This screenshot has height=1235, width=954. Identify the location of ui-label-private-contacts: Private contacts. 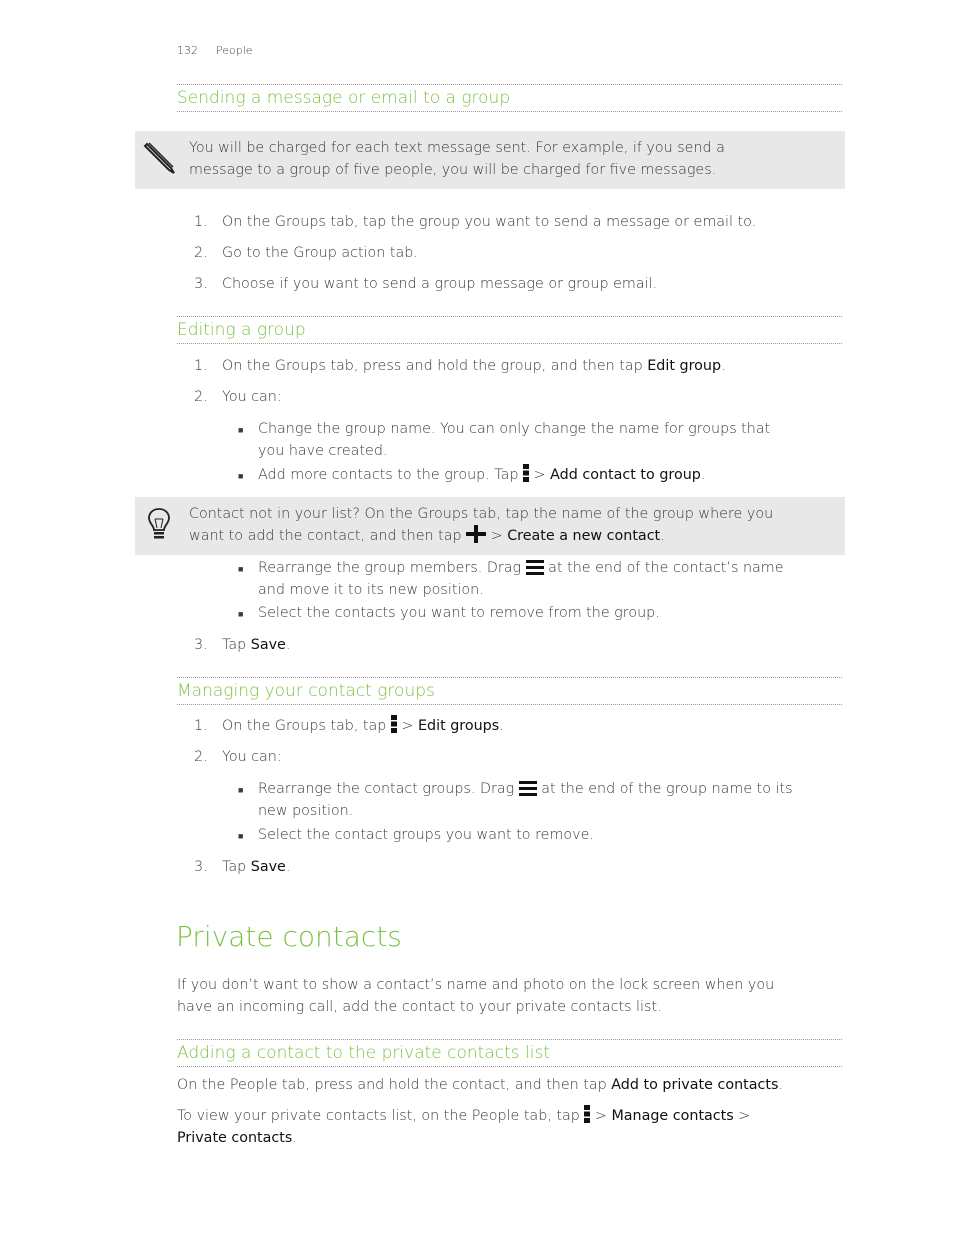
(235, 1138).